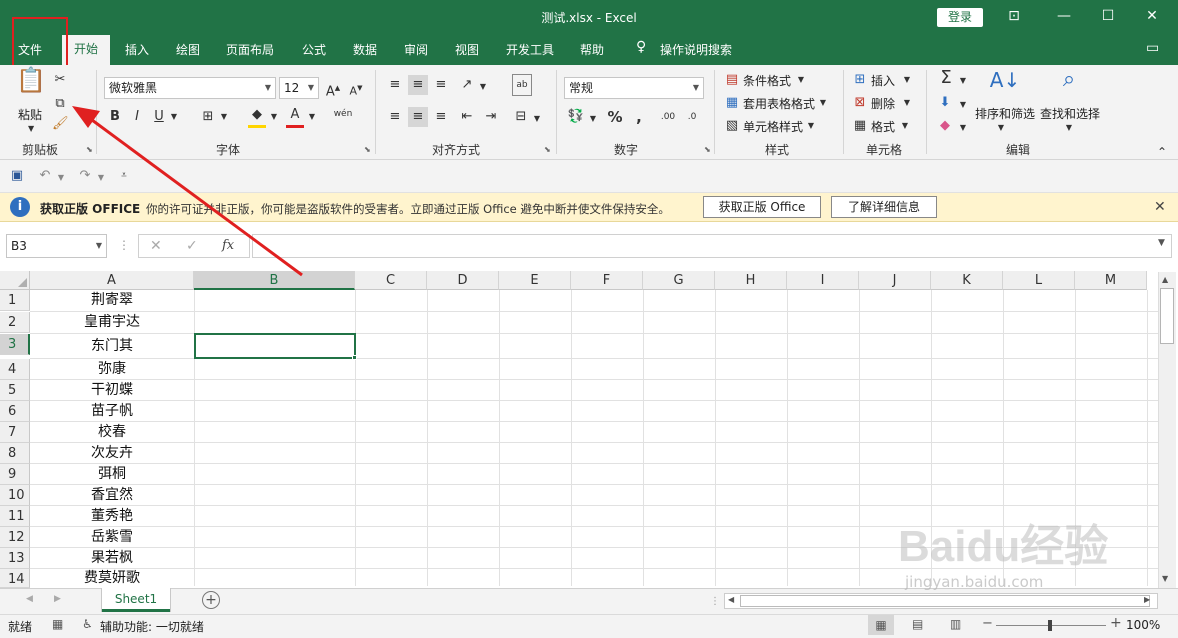  I want to click on conditional-format-button: 条件格式, so click(767, 80).